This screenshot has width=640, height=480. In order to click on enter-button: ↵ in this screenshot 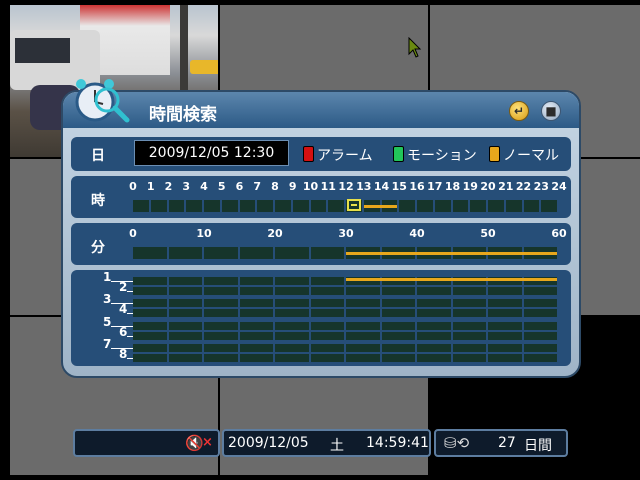, I will do `click(519, 111)`.